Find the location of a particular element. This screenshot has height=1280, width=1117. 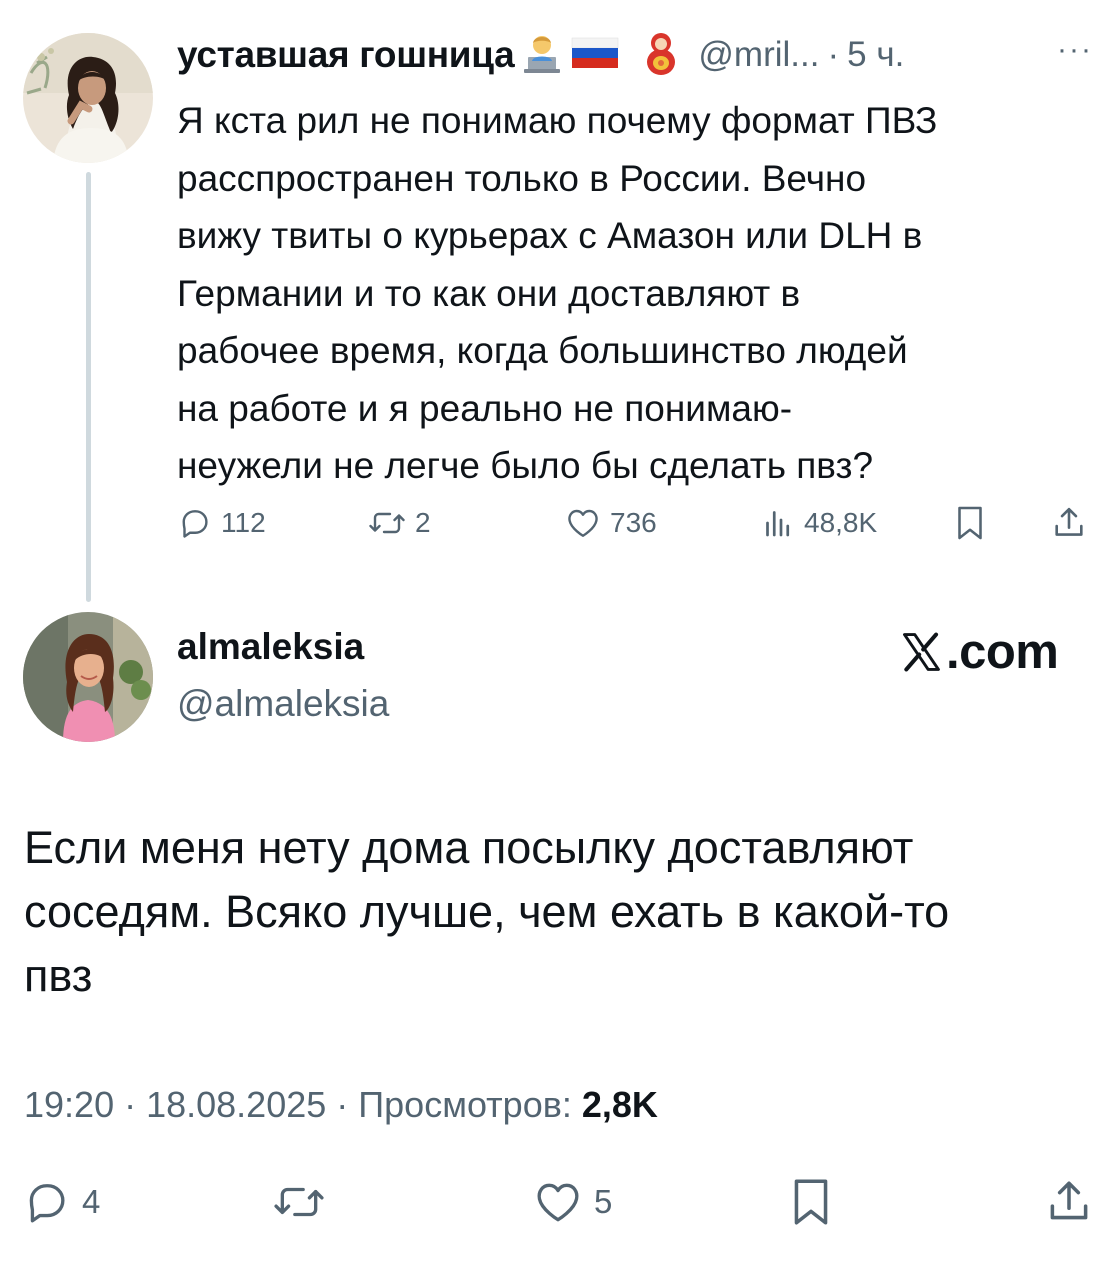

views-count: 48,8K is located at coordinates (841, 522).